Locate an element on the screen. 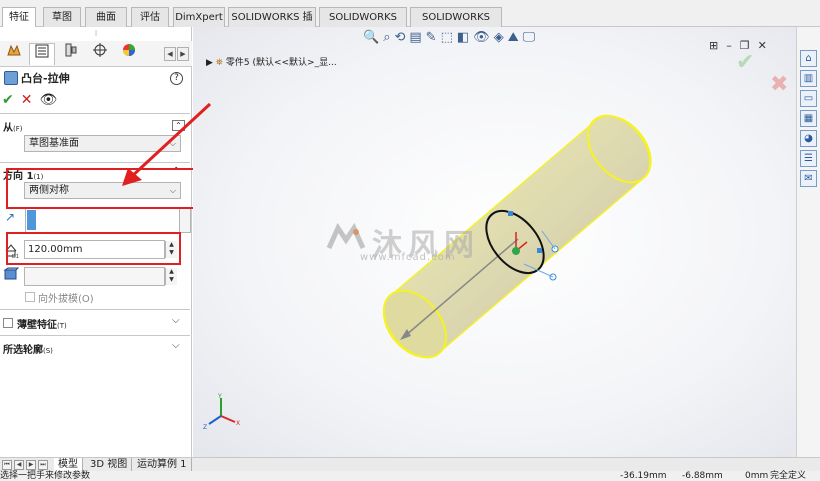 This screenshot has height=481, width=820. property-manager-tab-icon is located at coordinates (42, 54).